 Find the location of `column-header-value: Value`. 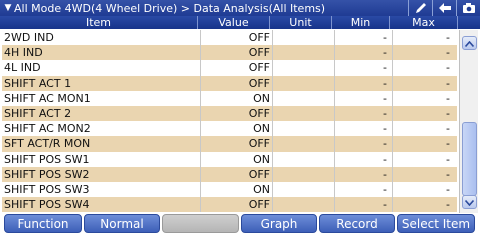

column-header-value: Value is located at coordinates (234, 22).